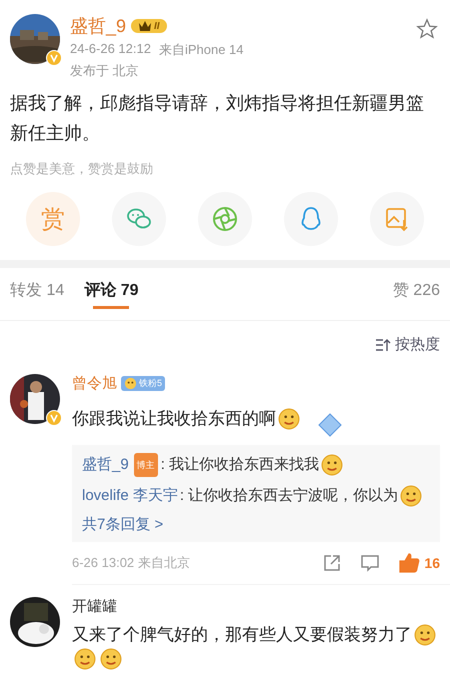  I want to click on post-location: 发布于 北京, so click(104, 71).